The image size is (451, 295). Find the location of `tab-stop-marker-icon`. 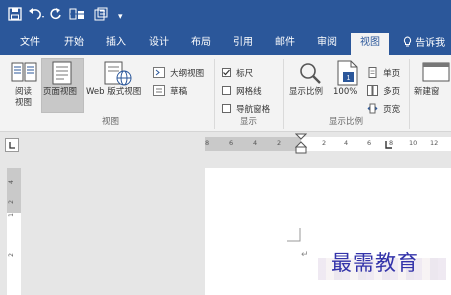

tab-stop-marker-icon is located at coordinates (388, 145).